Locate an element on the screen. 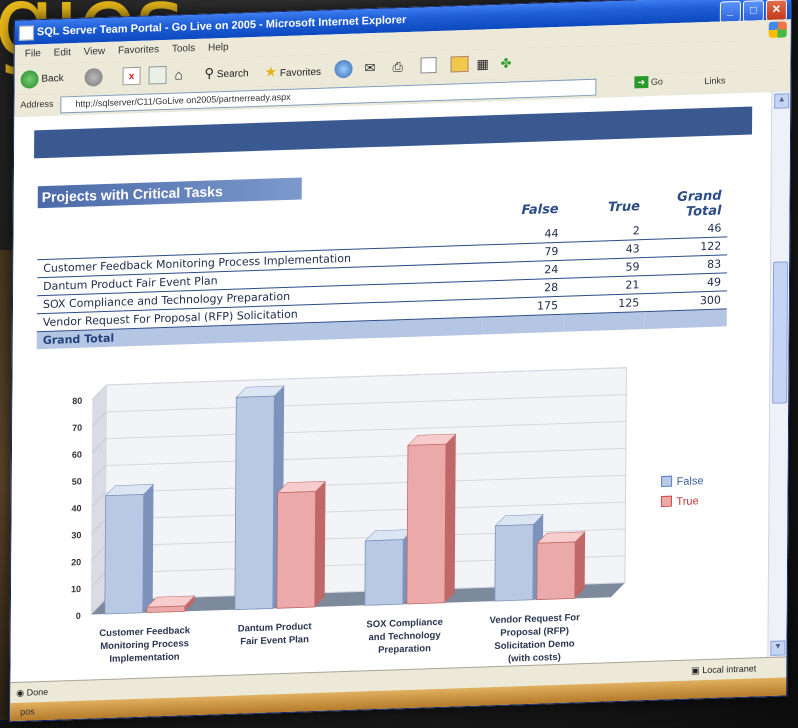 The height and width of the screenshot is (728, 798). y-tick-label: 70 is located at coordinates (77, 428).